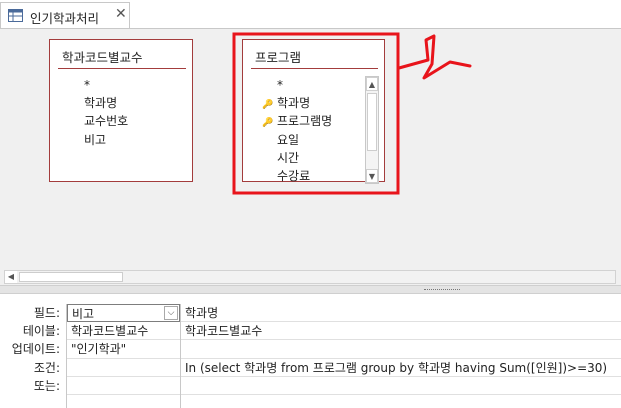 The image size is (621, 408). Describe the element at coordinates (46, 313) in the screenshot. I see `row-label-field: 필드:` at that location.